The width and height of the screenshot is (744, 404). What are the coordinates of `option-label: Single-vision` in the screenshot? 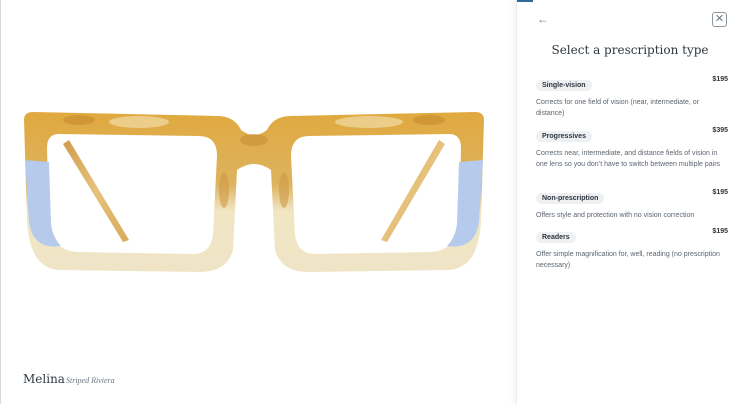 It's located at (564, 85).